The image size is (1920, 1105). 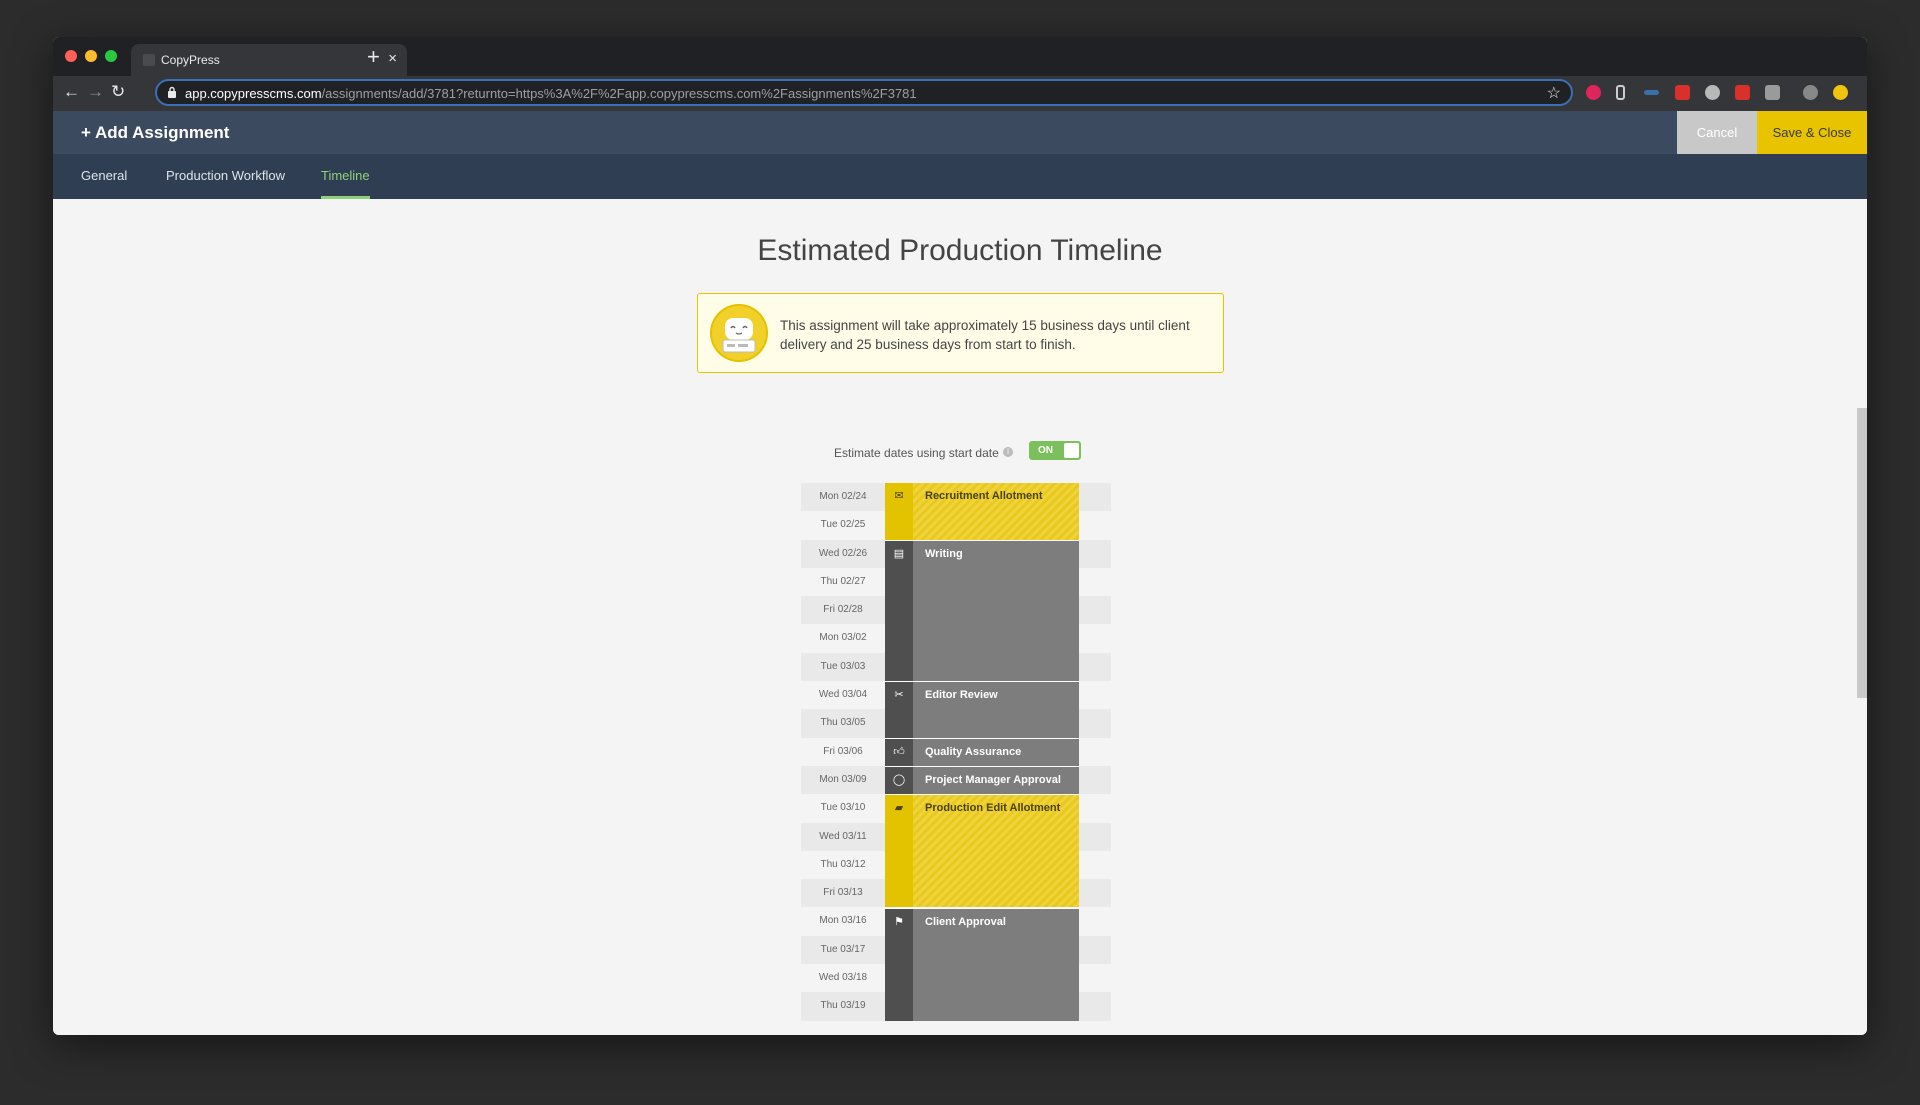 I want to click on close-tab-icon: ×, so click(x=392, y=58).